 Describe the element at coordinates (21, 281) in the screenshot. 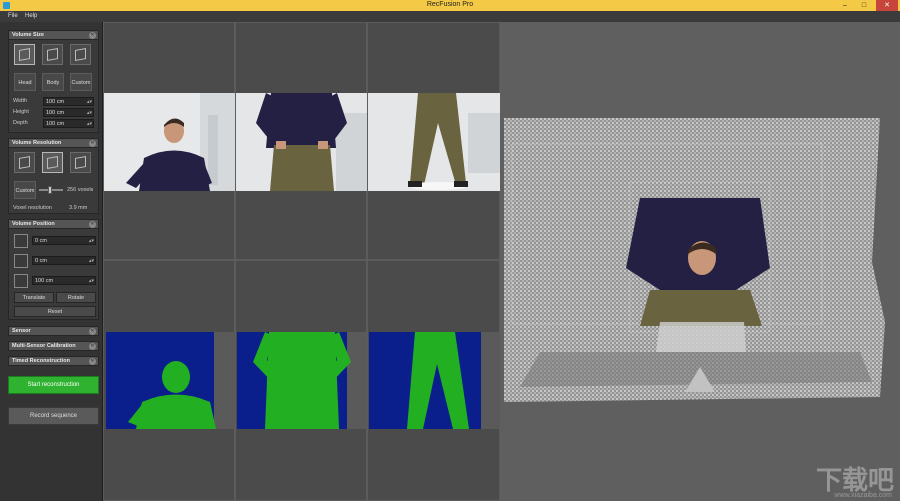

I see `z-axis-icon` at that location.